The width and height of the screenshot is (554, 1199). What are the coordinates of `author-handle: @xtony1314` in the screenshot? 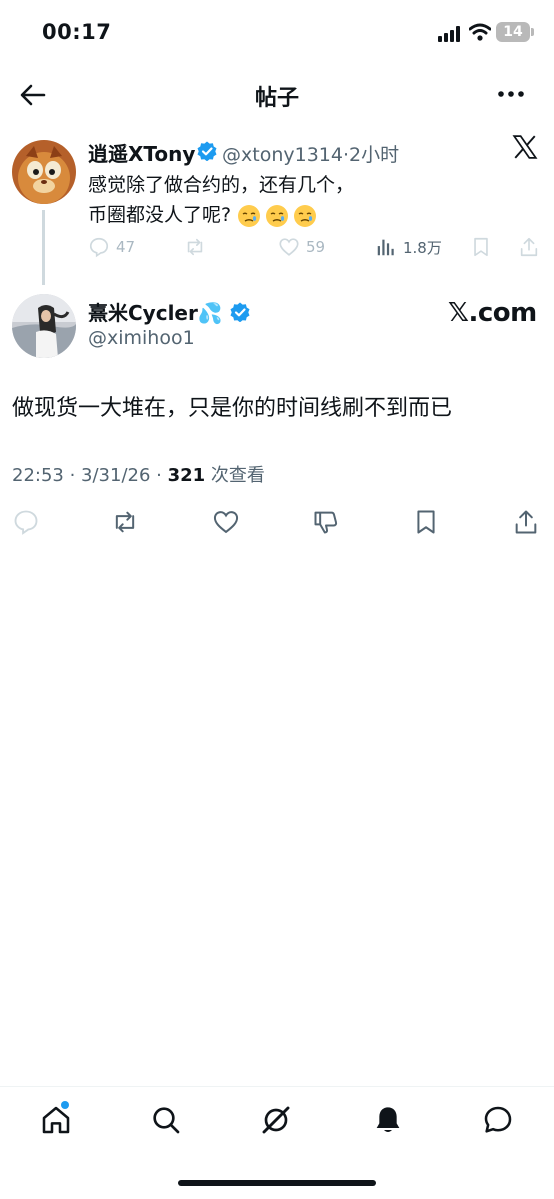 It's located at (282, 155).